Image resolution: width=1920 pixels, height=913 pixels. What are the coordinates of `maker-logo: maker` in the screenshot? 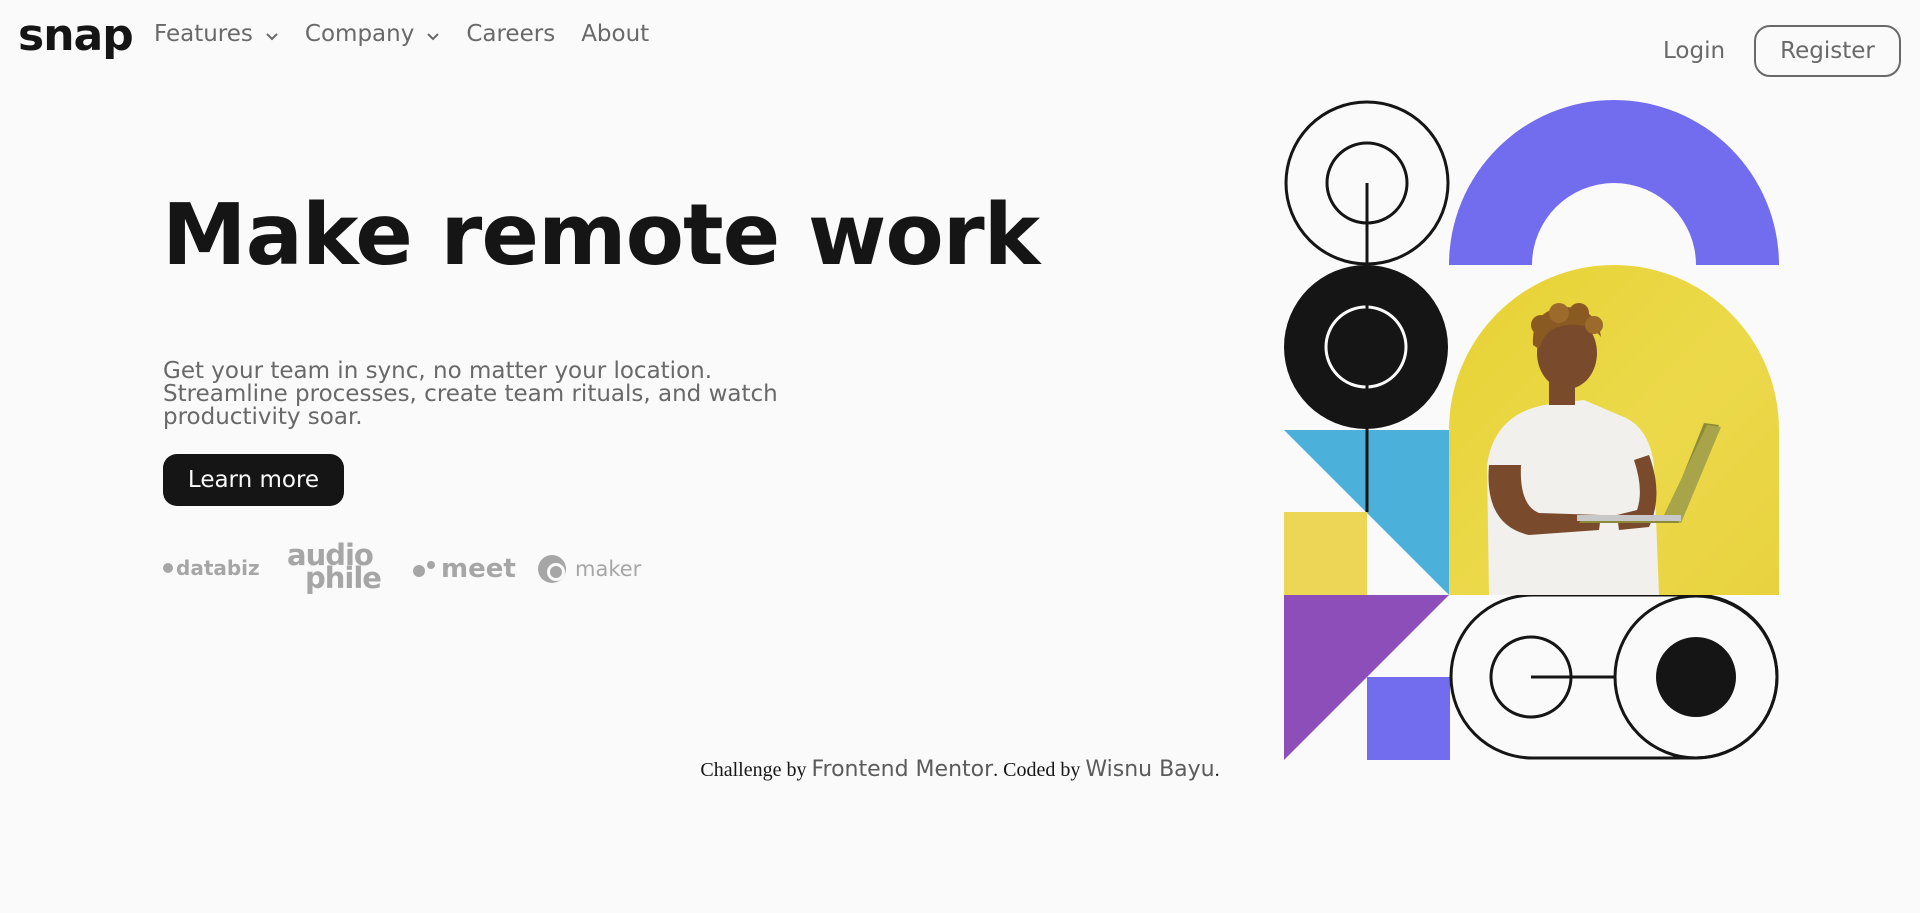 It's located at (589, 569).